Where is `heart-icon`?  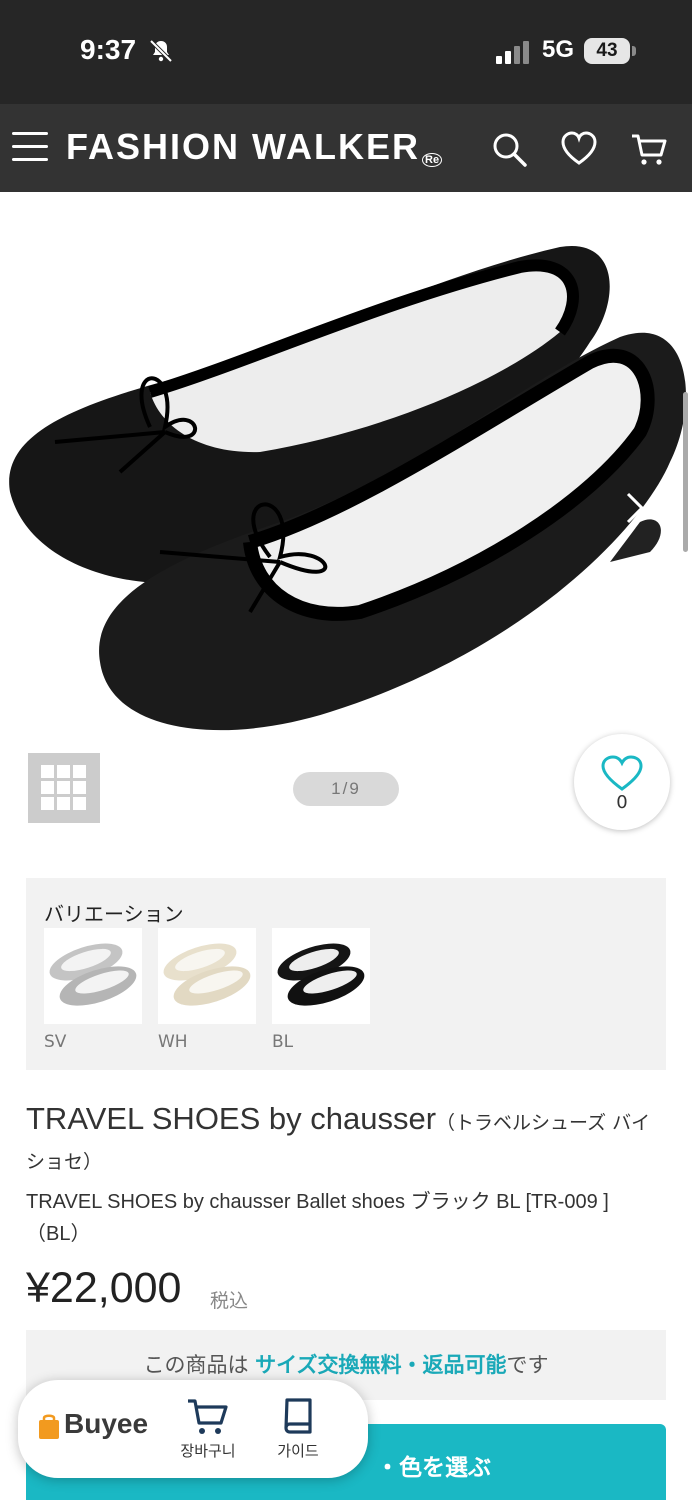
heart-icon is located at coordinates (579, 149).